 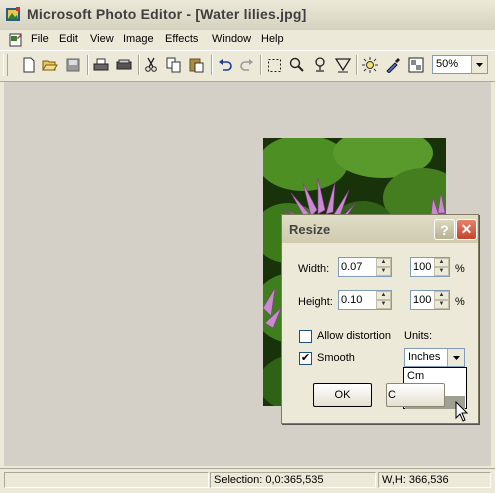 I want to click on zoom-select: 50%, so click(x=460, y=64).